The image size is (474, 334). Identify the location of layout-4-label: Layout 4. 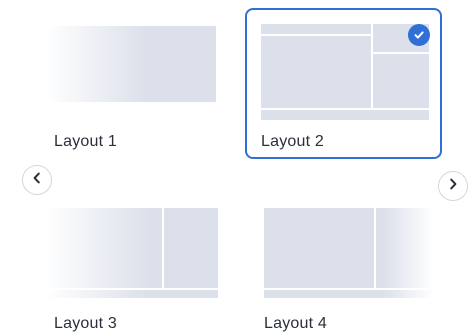
(295, 323).